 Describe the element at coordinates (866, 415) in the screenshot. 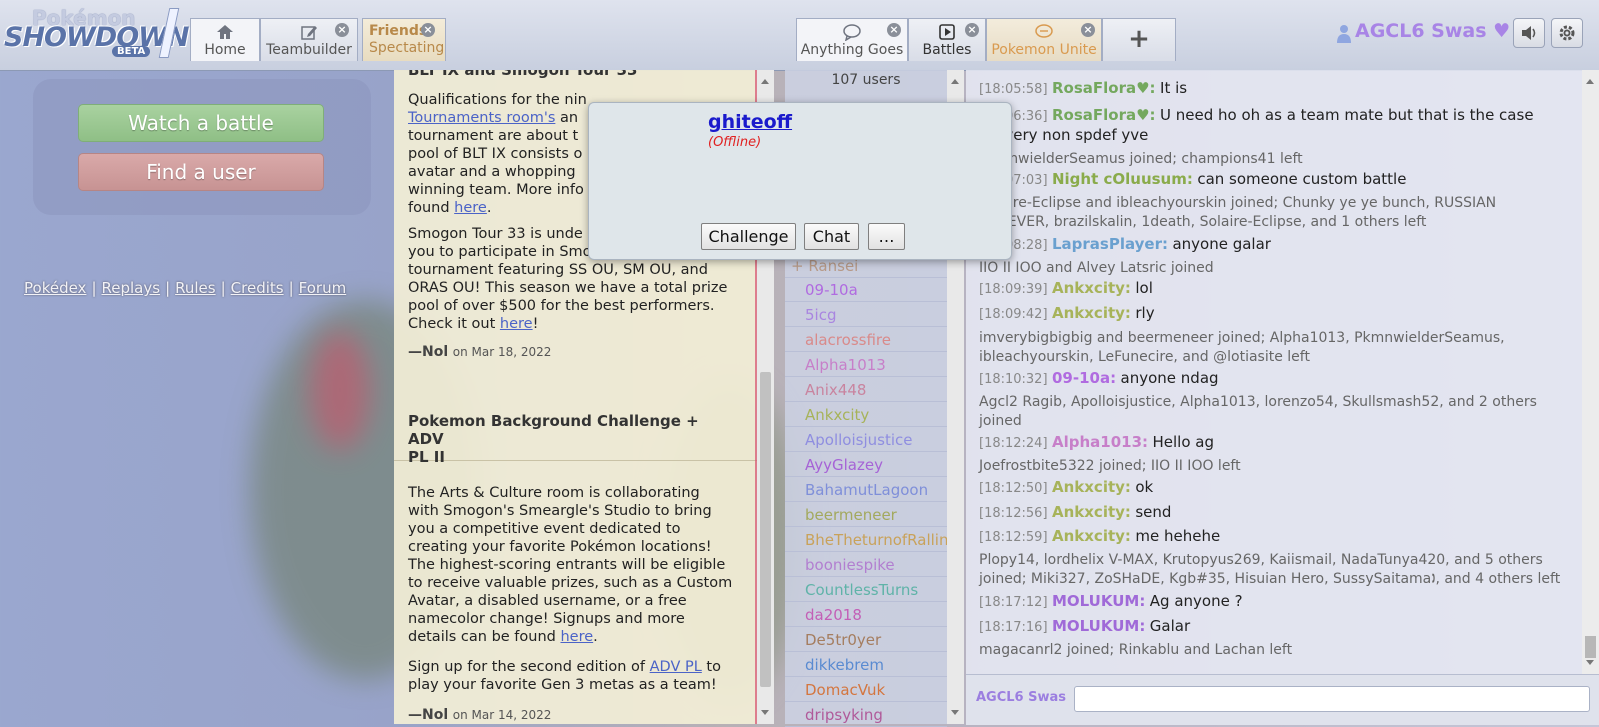

I see `user-list-item: Ankxcity` at that location.